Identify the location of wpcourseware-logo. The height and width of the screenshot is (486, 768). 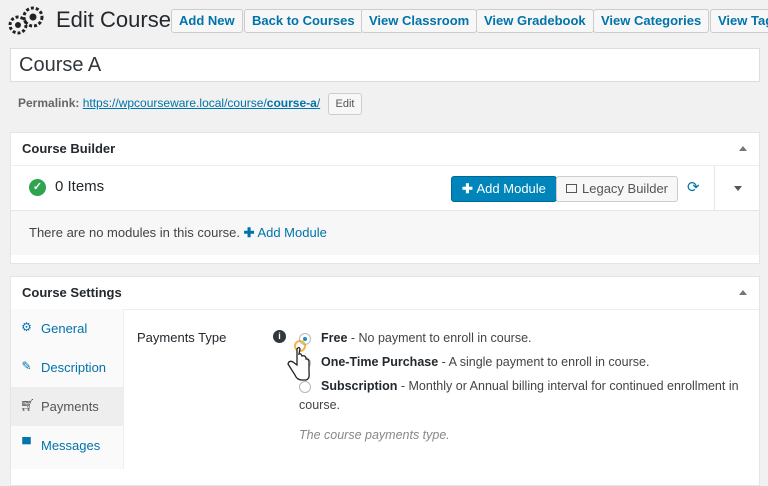
(26, 20).